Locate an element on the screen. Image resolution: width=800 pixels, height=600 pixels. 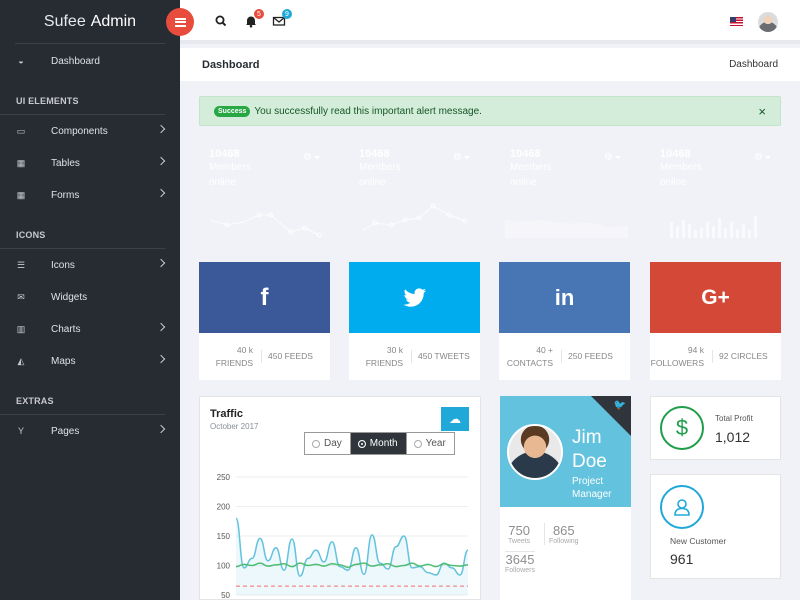
linkedin-icon: in is located at coordinates (564, 297).